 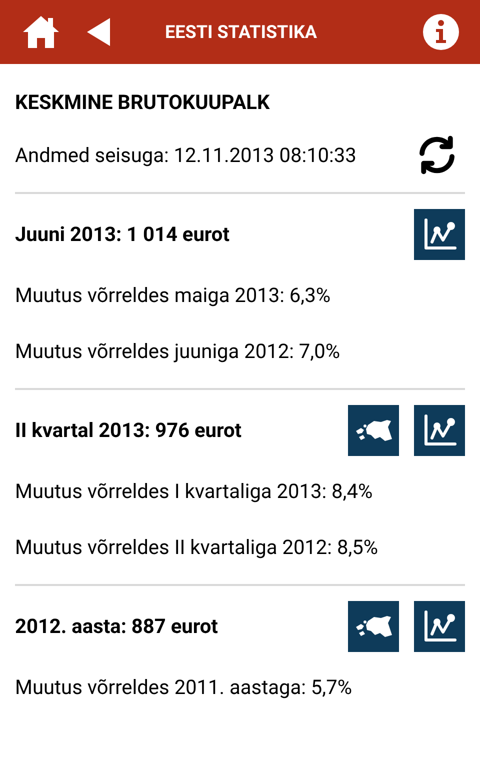 I want to click on section-heading: II kvartal 2013: 976 eurot, so click(x=128, y=430).